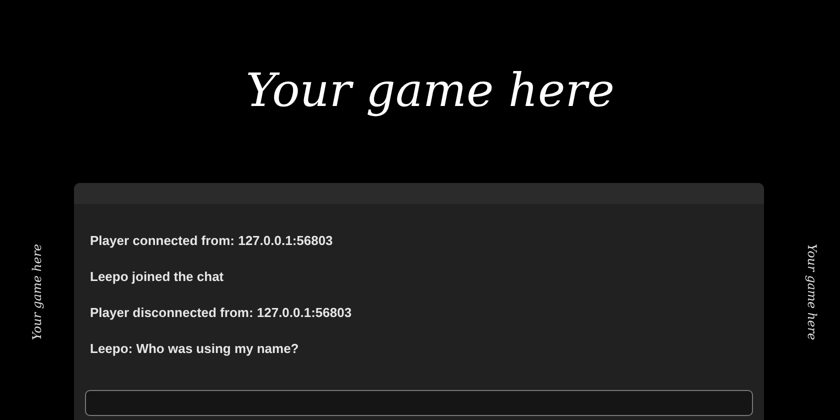 This screenshot has width=840, height=420. Describe the element at coordinates (212, 241) in the screenshot. I see `chat-message: Player connected from: 127.0.0.1:56803` at that location.